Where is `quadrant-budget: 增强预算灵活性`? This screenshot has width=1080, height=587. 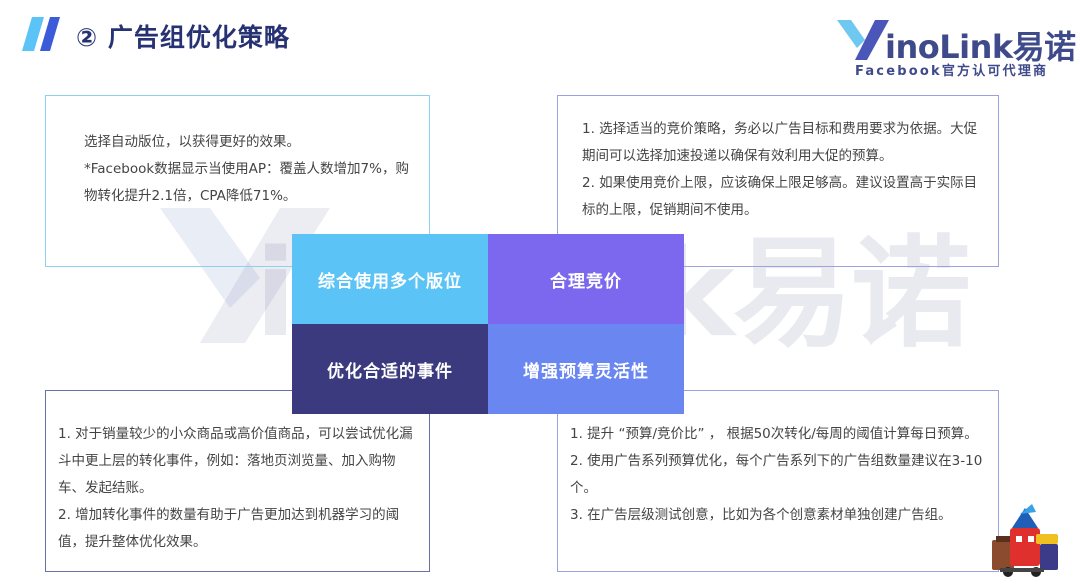 quadrant-budget: 增强预算灵活性 is located at coordinates (586, 369).